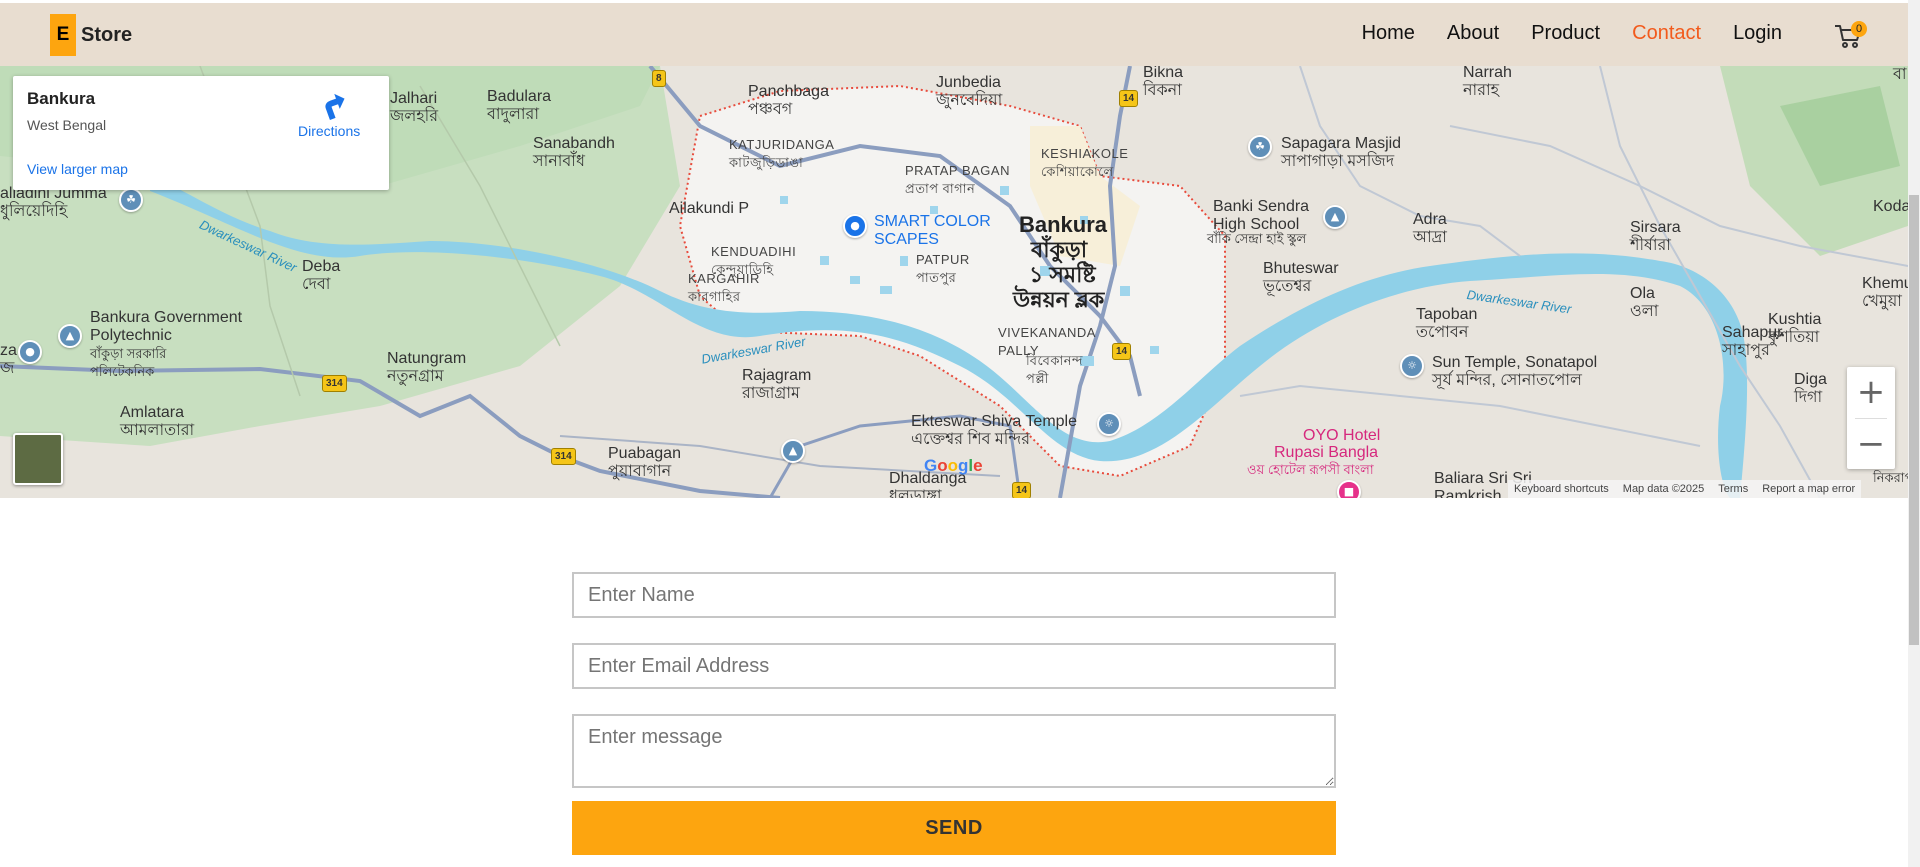 The width and height of the screenshot is (1920, 867). What do you see at coordinates (157, 421) in the screenshot?
I see `map-label: Amlatara আমলাতারা` at bounding box center [157, 421].